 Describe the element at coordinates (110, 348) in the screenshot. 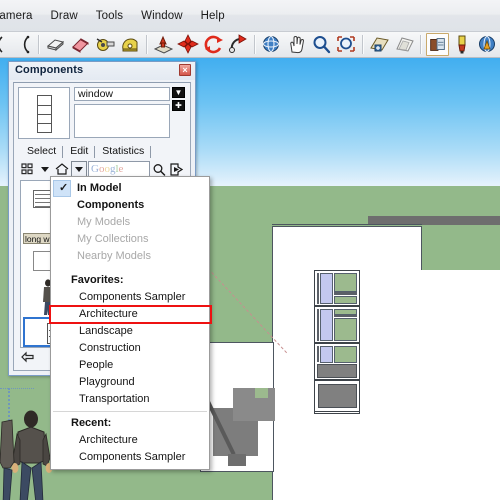

I see `dropdown-item-label: Construction` at that location.